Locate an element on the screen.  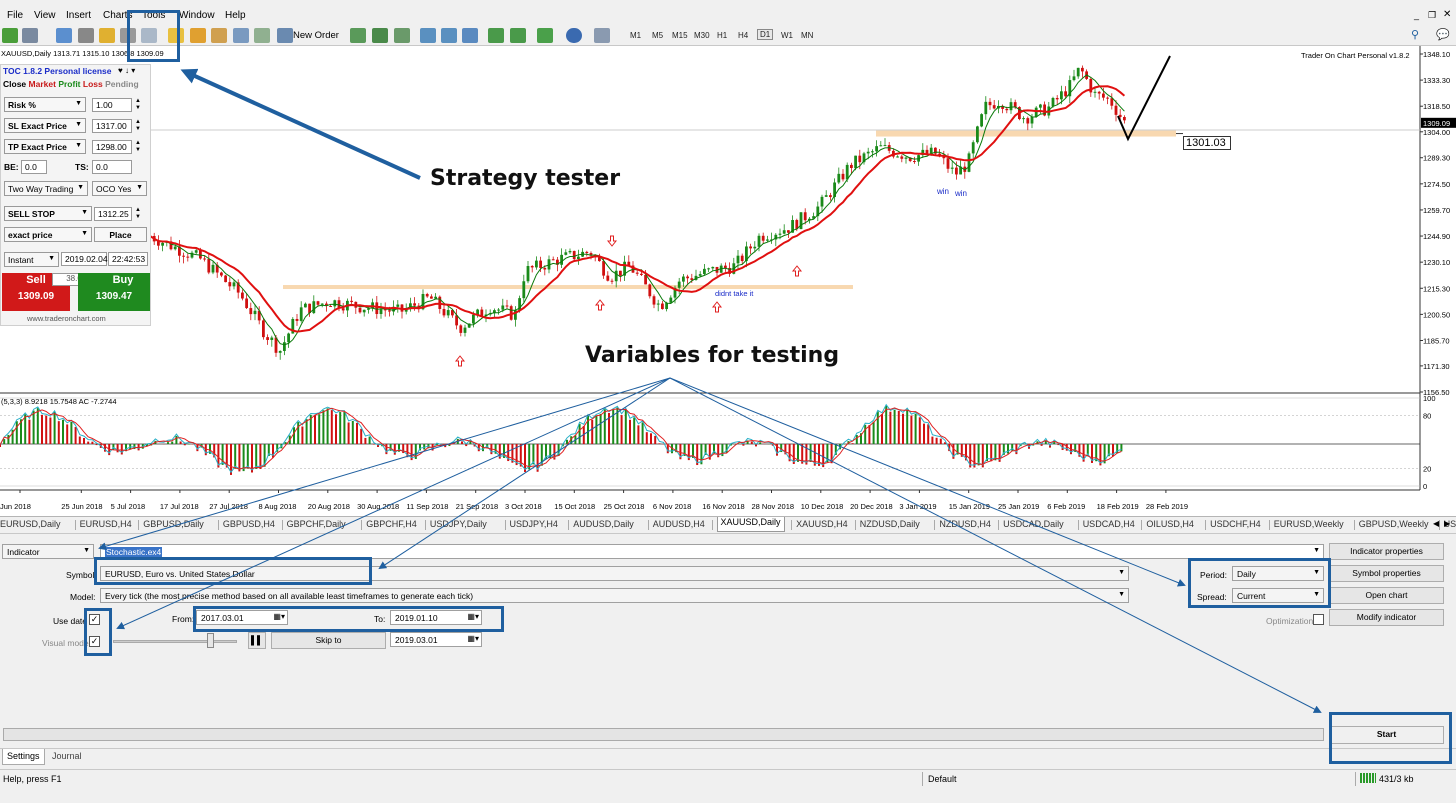
toc-tab-profit: Profit is located at coordinates (69, 84).